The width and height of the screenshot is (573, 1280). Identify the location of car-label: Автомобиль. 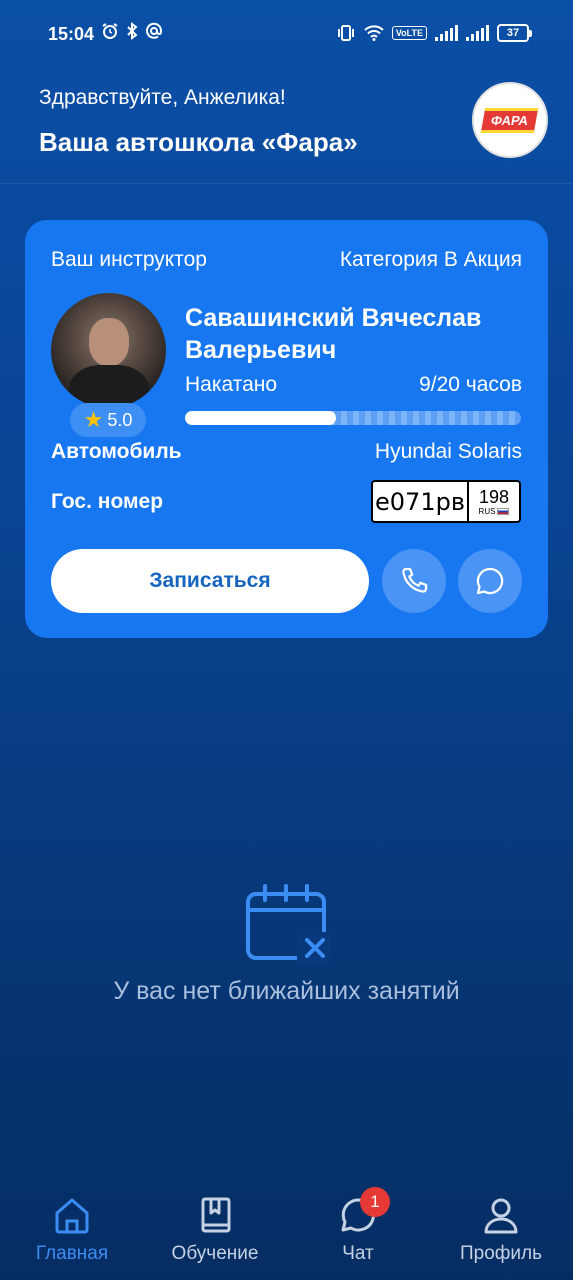
(116, 451).